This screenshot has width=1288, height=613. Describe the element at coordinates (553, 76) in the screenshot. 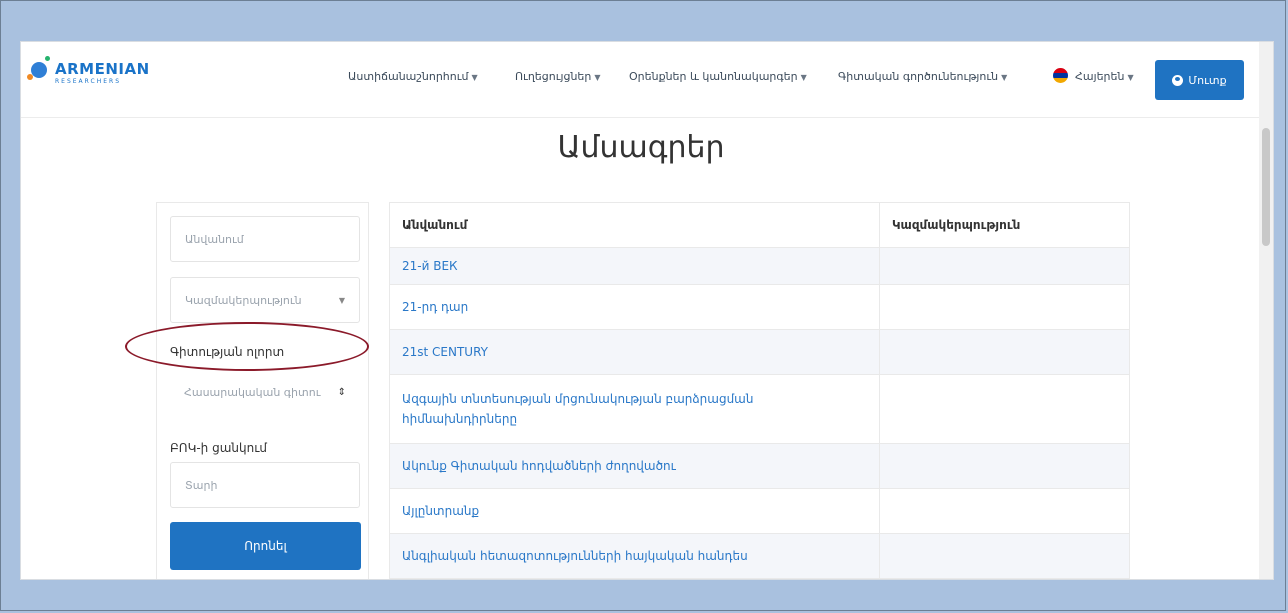

I see `nav-item-label: Ուղեցույցներ` at that location.